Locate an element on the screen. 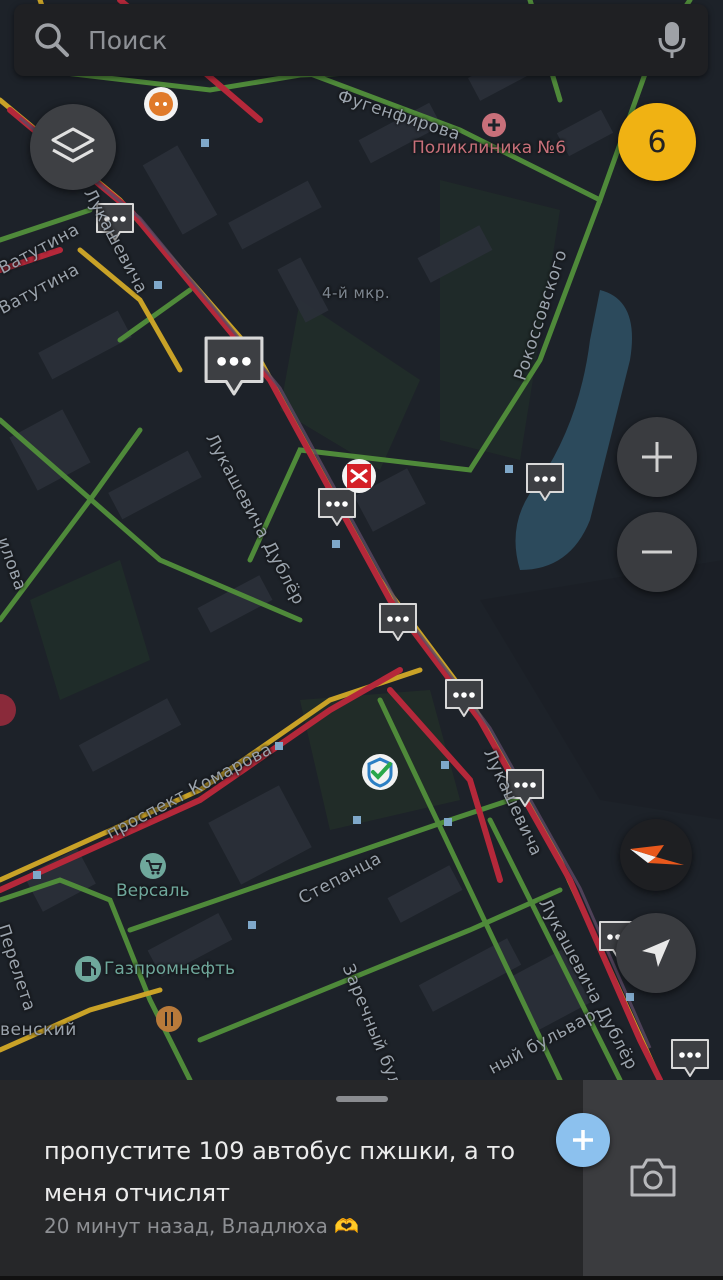 Image resolution: width=723 pixels, height=1280 pixels. search-icon is located at coordinates (52, 40).